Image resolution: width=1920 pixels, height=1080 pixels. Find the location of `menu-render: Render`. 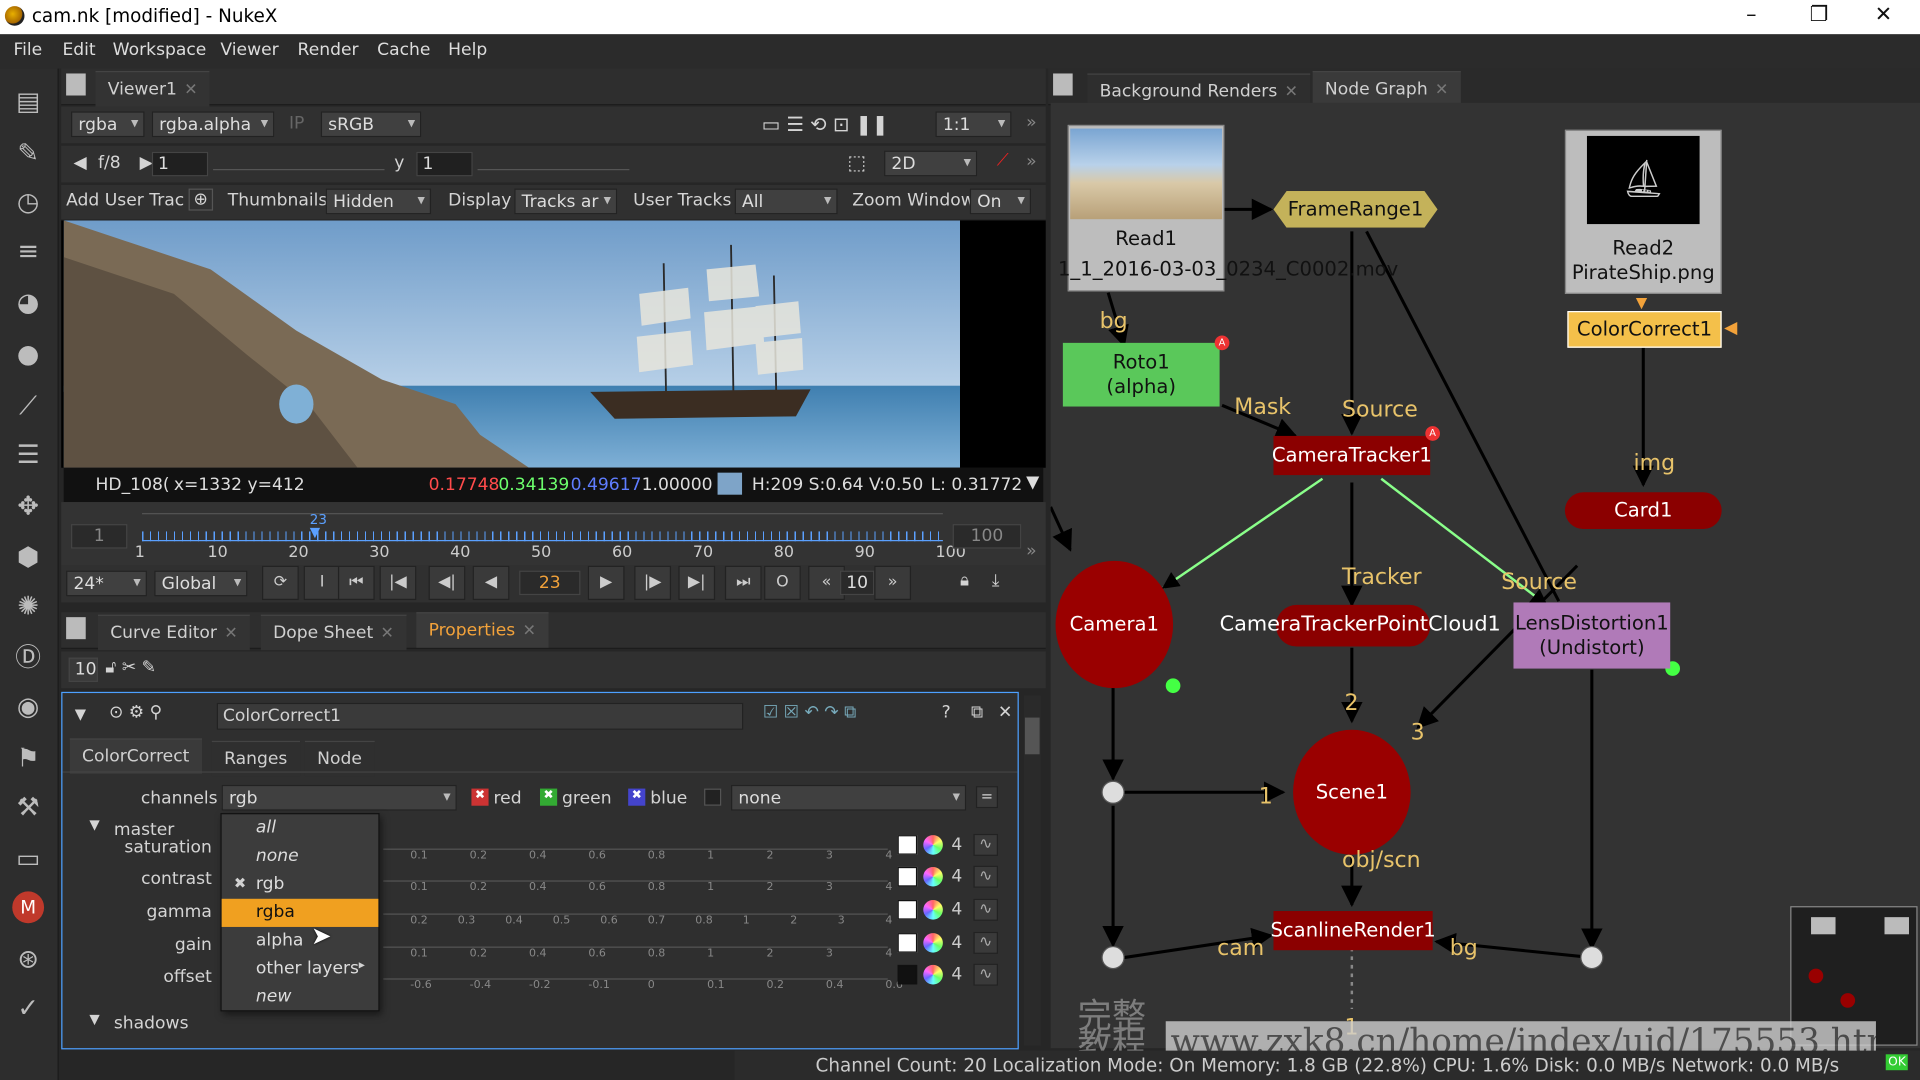

menu-render: Render is located at coordinates (328, 50).